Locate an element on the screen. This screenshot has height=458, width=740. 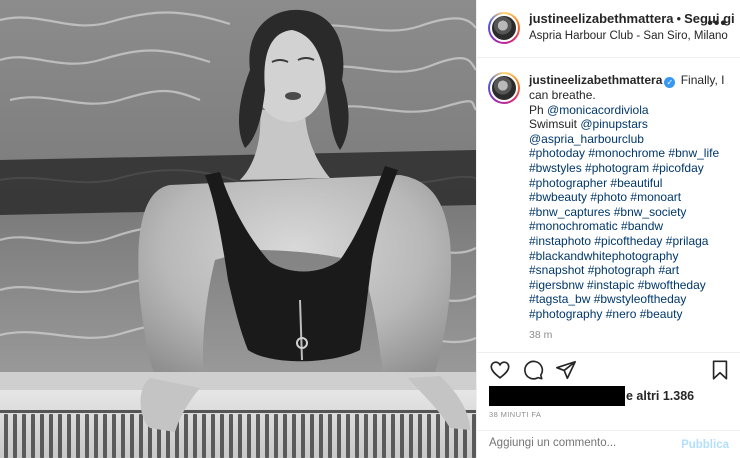
caption-avatar is located at coordinates (504, 88).